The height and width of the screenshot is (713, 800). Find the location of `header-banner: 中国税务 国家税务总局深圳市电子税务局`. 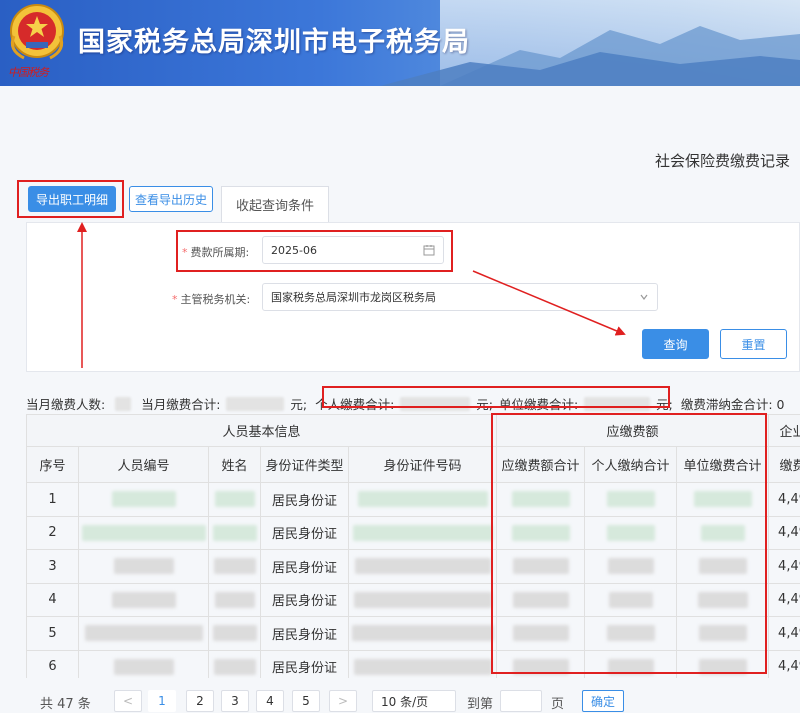

header-banner: 中国税务 国家税务总局深圳市电子税务局 is located at coordinates (400, 43).